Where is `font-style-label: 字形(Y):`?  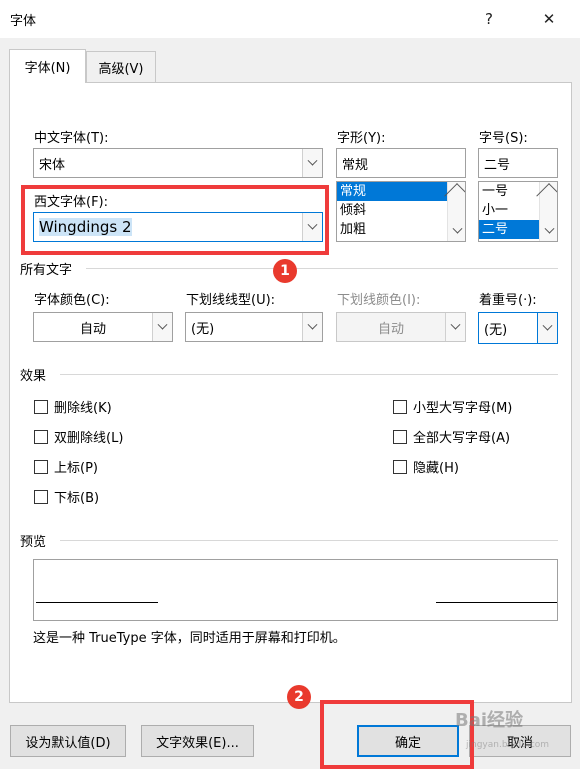 font-style-label: 字形(Y): is located at coordinates (361, 138).